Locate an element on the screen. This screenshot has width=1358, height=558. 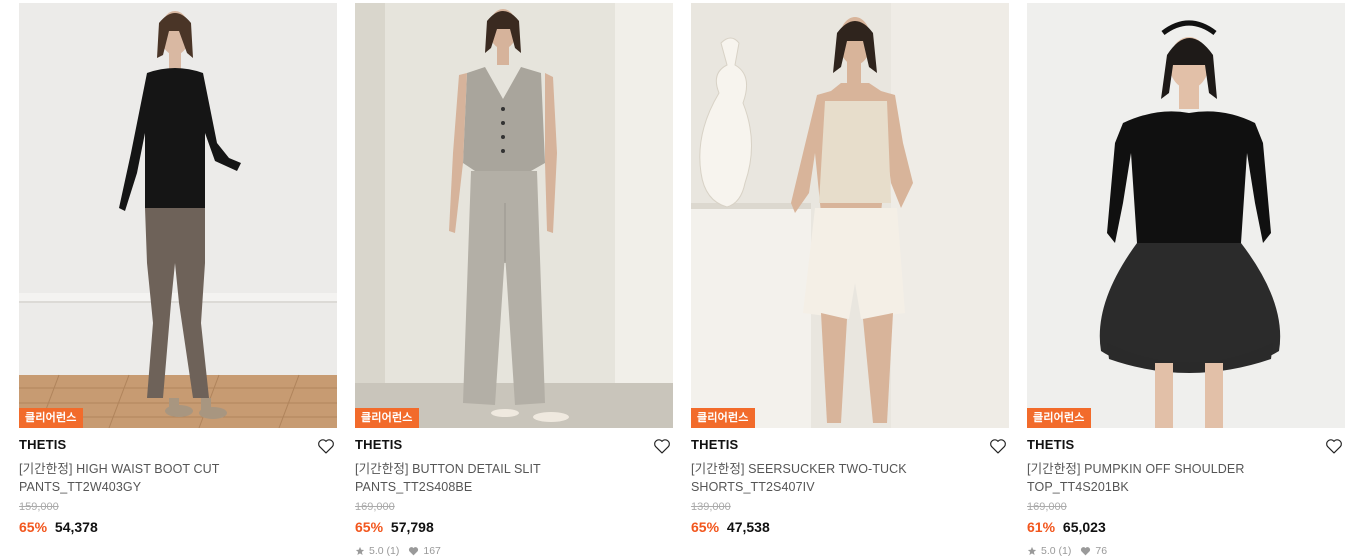
original-price: 139,000 is located at coordinates (711, 507).